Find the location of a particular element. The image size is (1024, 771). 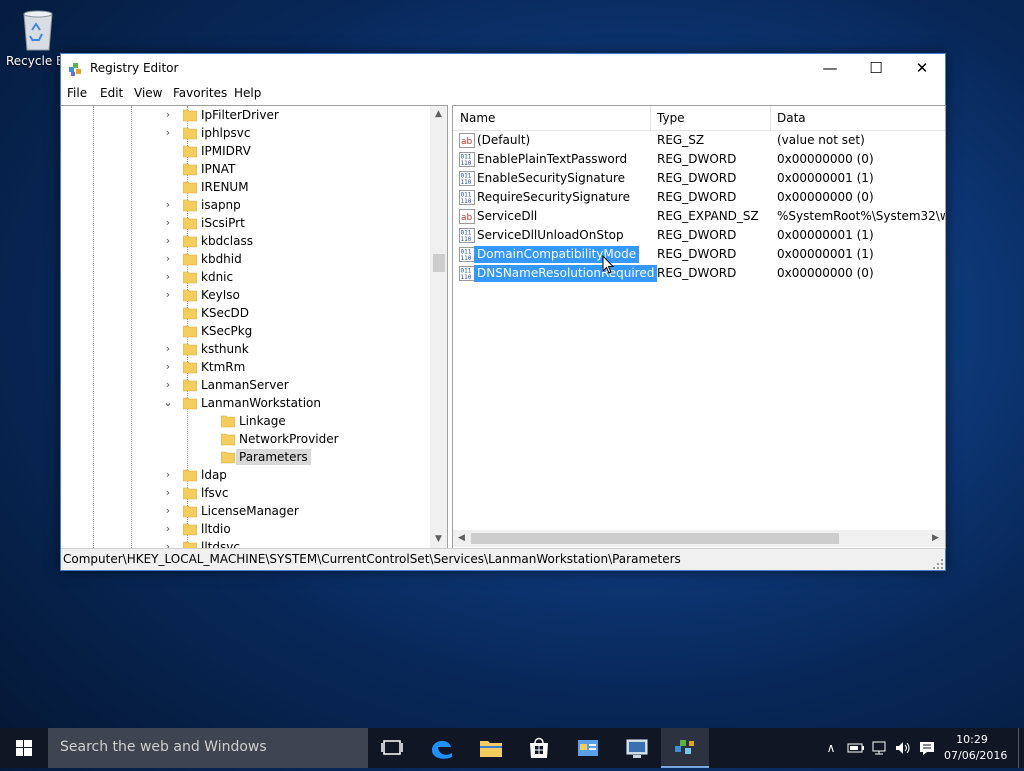

collapse-chevron-icon: ⌄ is located at coordinates (168, 403).